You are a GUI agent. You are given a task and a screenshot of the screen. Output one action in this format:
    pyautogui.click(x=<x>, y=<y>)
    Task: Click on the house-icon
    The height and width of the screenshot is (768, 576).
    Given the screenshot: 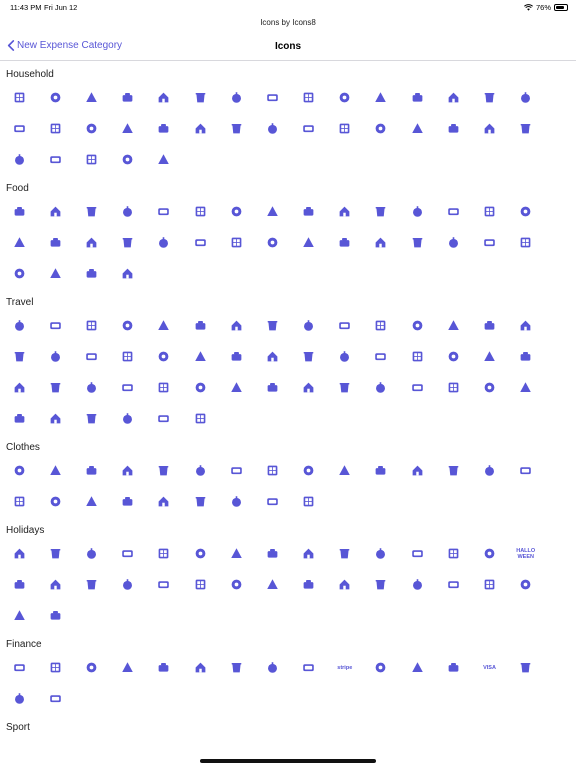 What is the action you would take?
    pyautogui.click(x=236, y=128)
    